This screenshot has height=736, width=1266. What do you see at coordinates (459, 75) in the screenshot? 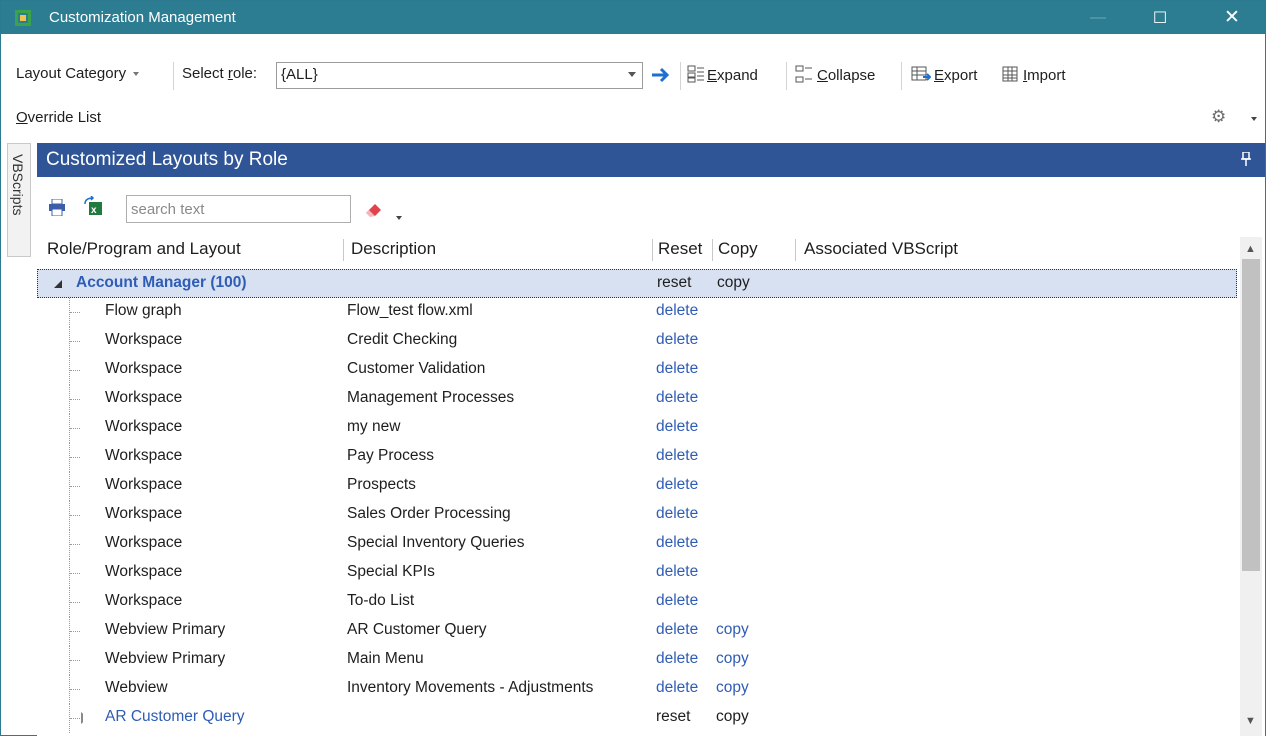
I see `role-select: {ALL}` at bounding box center [459, 75].